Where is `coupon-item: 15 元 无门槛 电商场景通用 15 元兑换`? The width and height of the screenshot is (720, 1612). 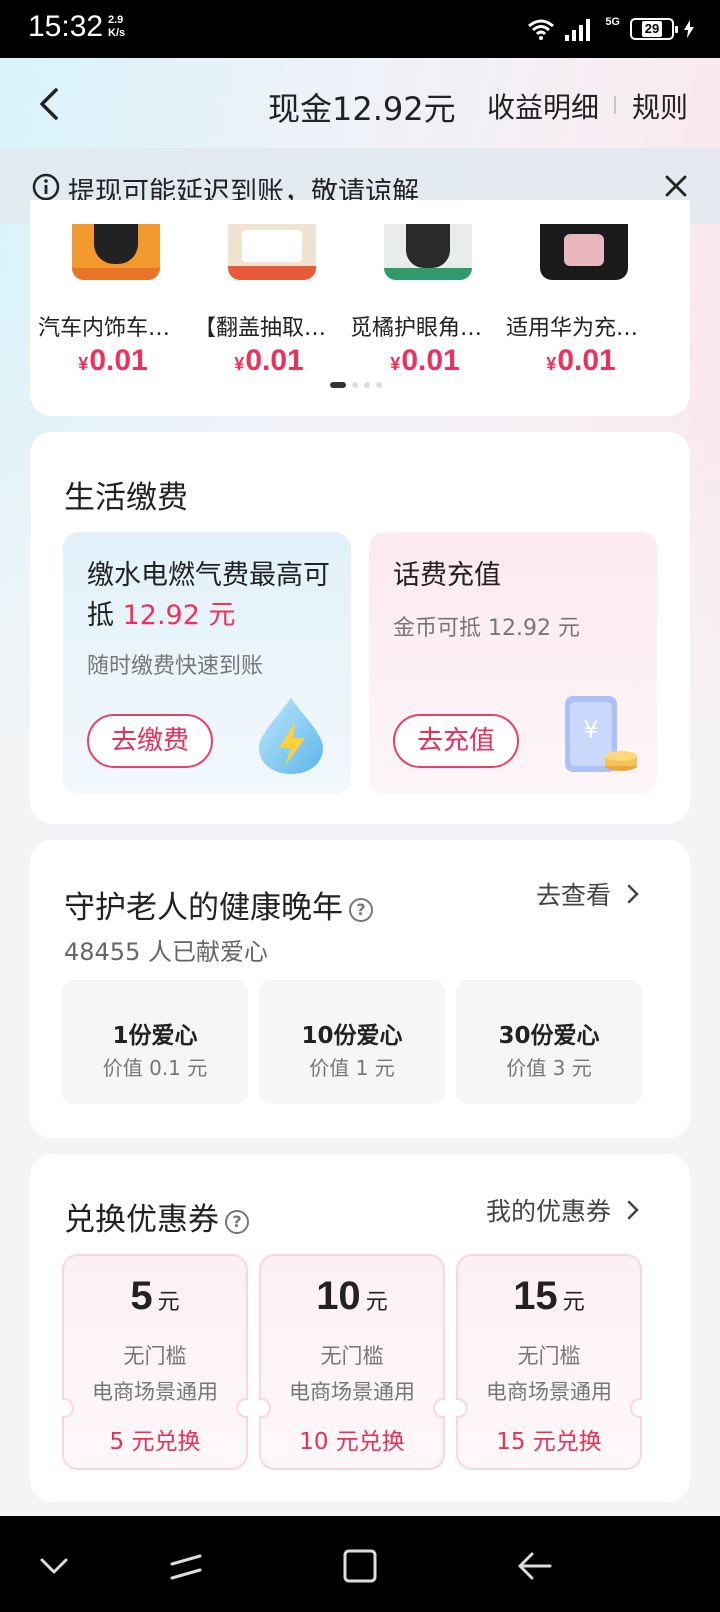
coupon-item: 15 元 无门槛 电商场景通用 15 元兑换 is located at coordinates (549, 1362).